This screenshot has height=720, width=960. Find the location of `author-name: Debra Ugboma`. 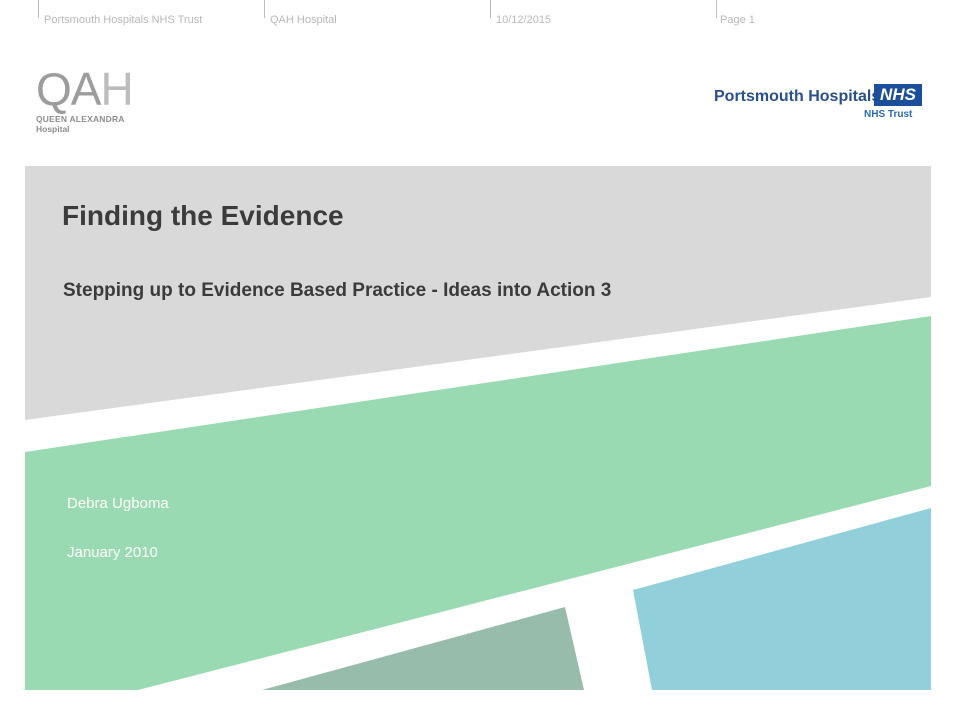

author-name: Debra Ugboma is located at coordinates (118, 503).